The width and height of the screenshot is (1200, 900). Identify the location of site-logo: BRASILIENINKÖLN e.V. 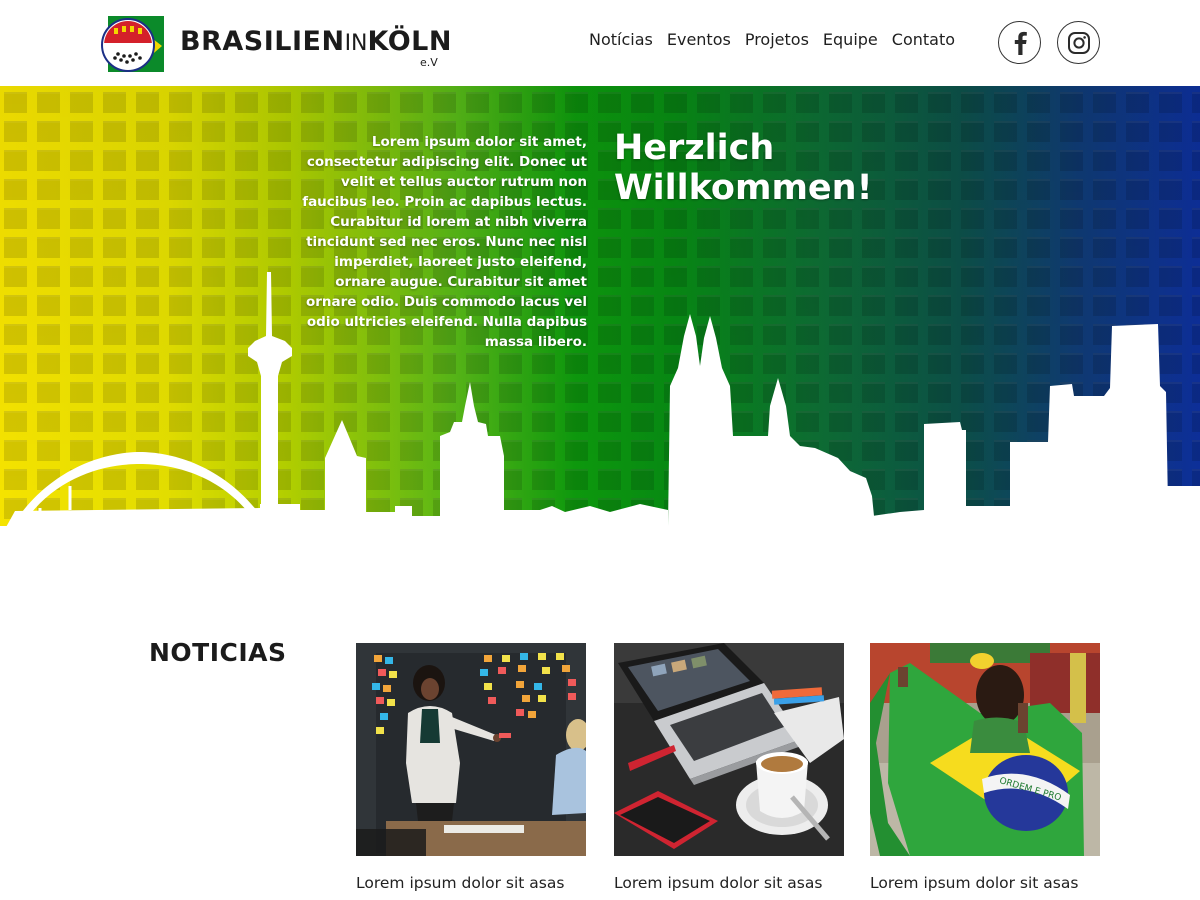
(274, 44).